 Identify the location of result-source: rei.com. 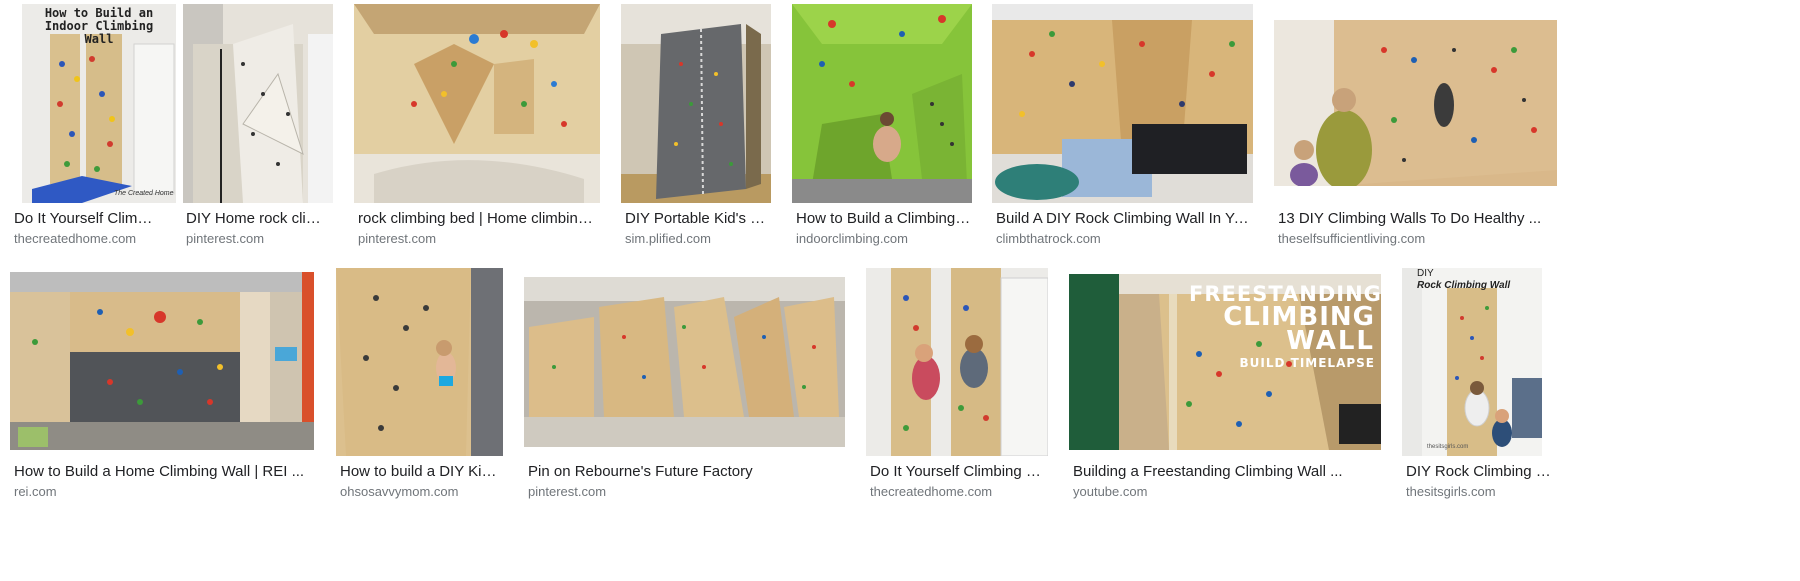
(164, 492).